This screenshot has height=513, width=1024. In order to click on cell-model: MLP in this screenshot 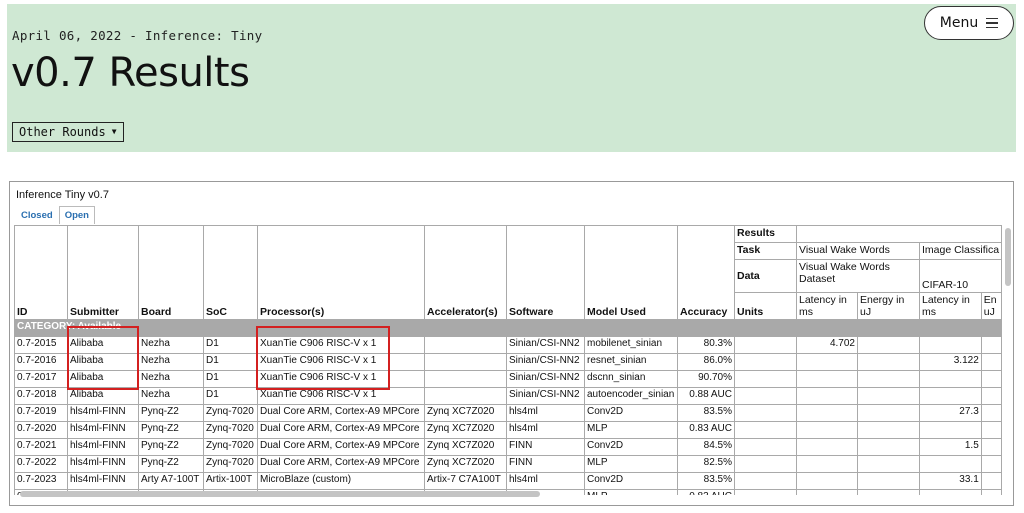, I will do `click(631, 464)`.